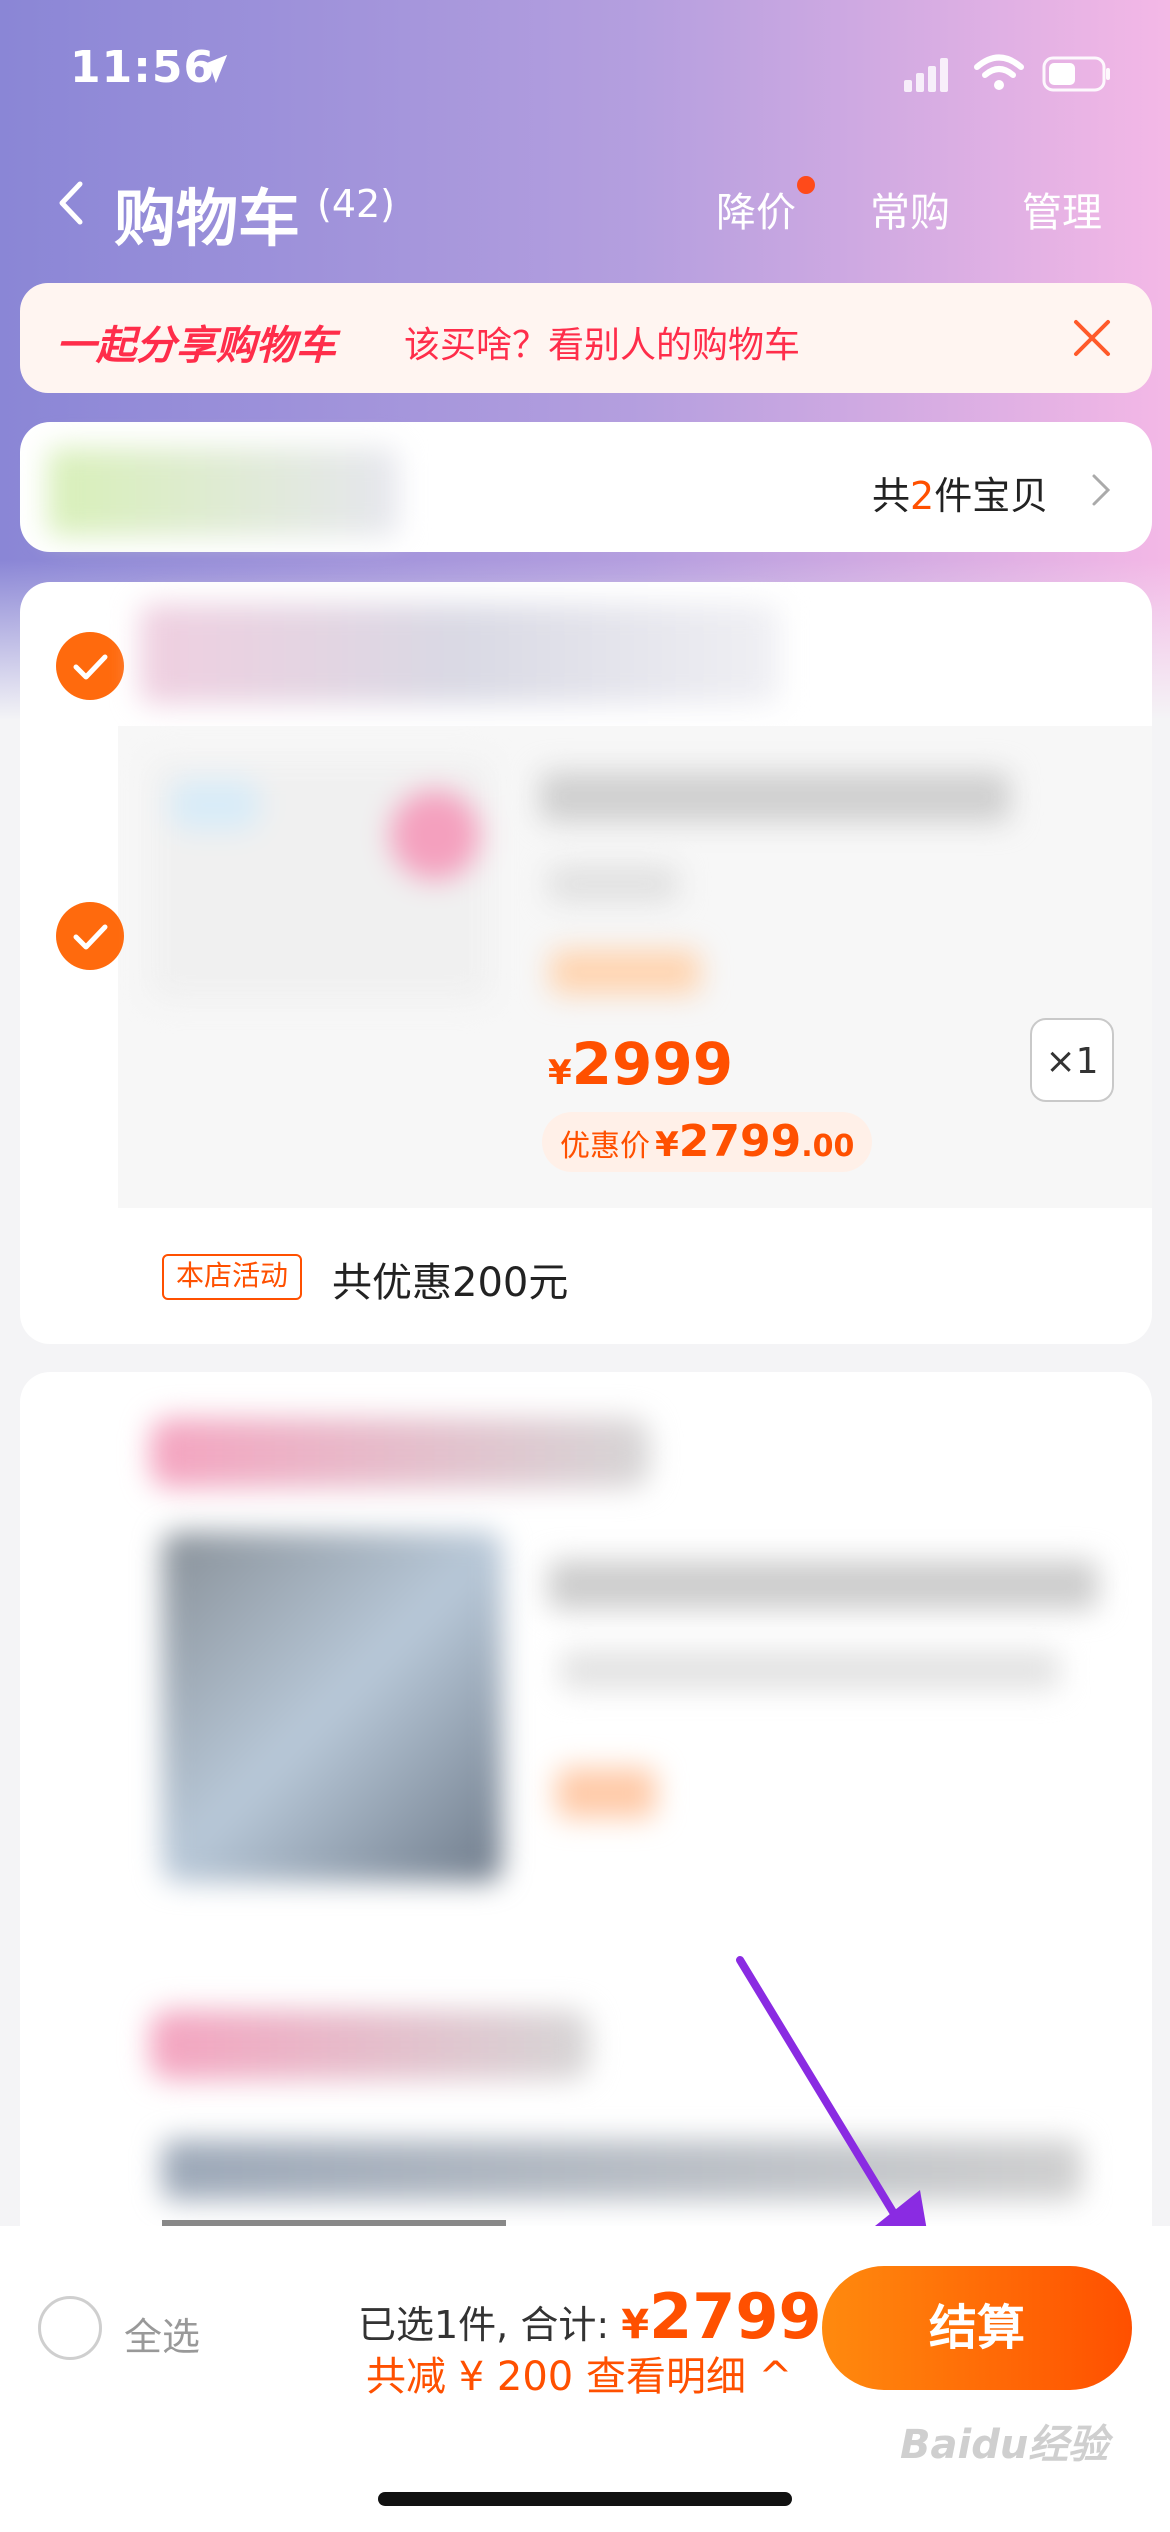 Image resolution: width=1170 pixels, height=2532 pixels. What do you see at coordinates (196, 346) in the screenshot?
I see `banner-title: 一起分享购物车` at bounding box center [196, 346].